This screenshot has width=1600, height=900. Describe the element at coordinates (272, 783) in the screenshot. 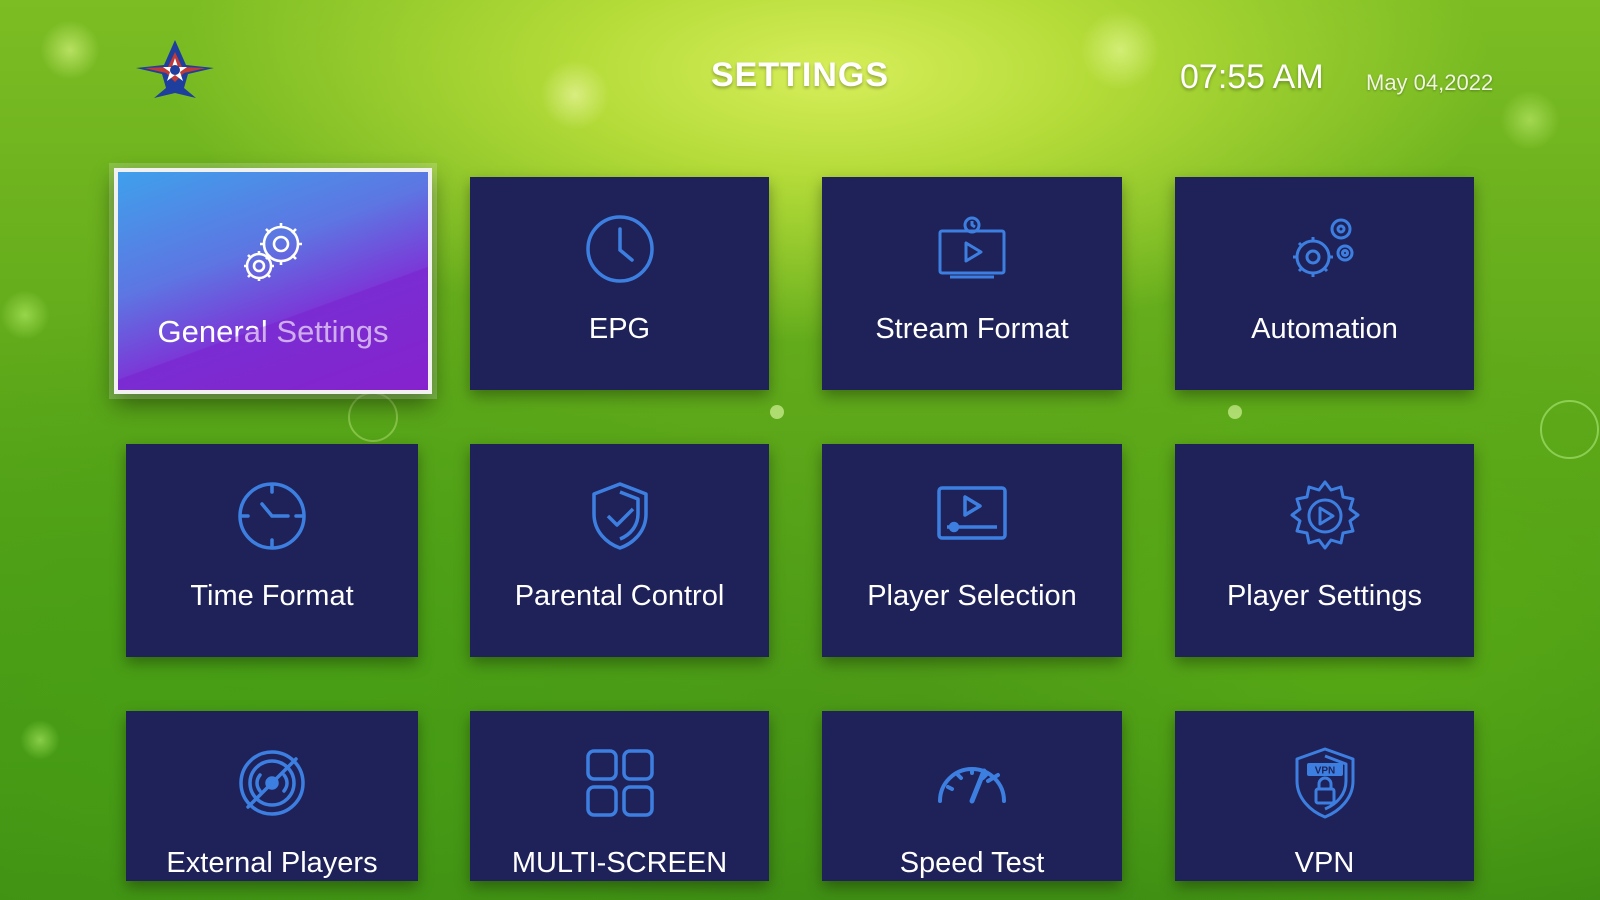

I see `external-player-icon` at that location.